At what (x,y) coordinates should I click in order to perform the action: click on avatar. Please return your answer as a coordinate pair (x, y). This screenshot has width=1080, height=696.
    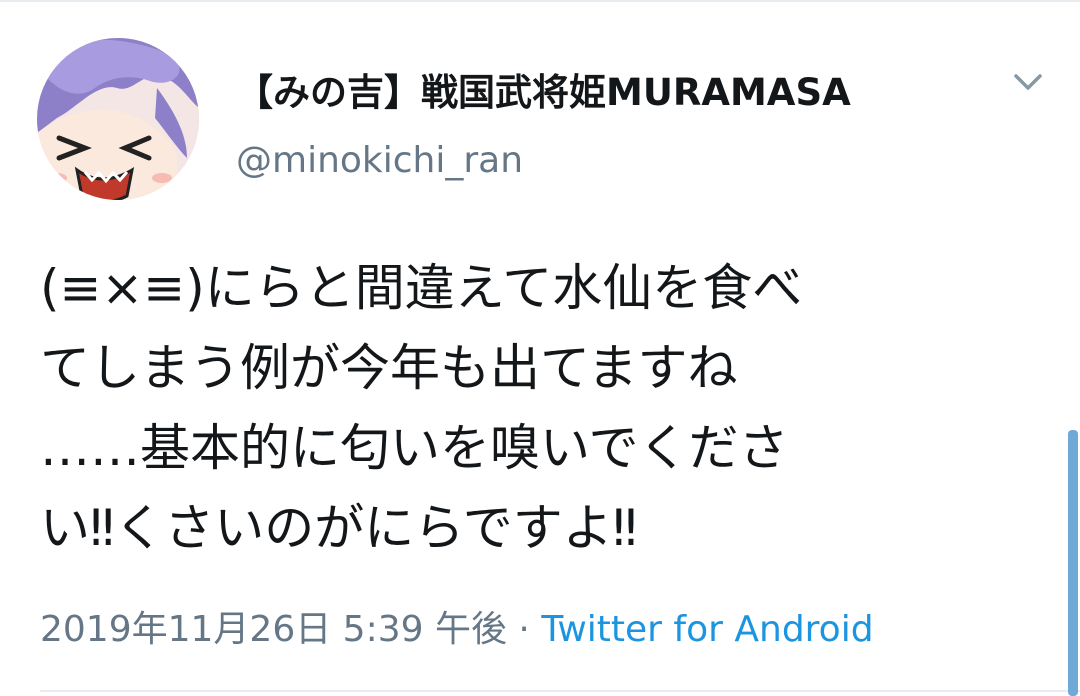
    Looking at the image, I should click on (118, 119).